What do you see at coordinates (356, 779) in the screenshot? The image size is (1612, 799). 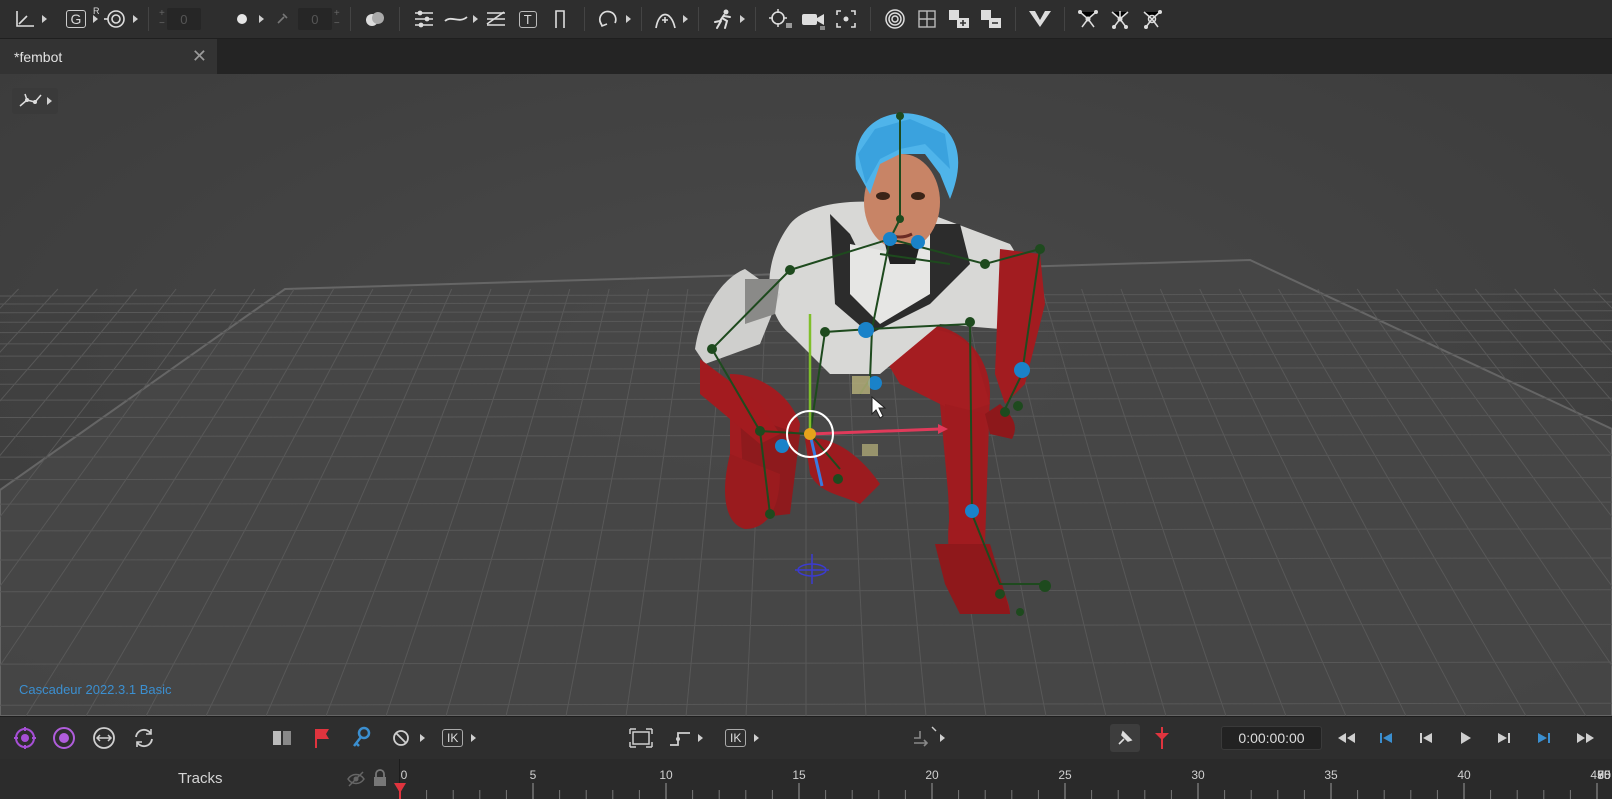 I see `visibility-off-icon` at bounding box center [356, 779].